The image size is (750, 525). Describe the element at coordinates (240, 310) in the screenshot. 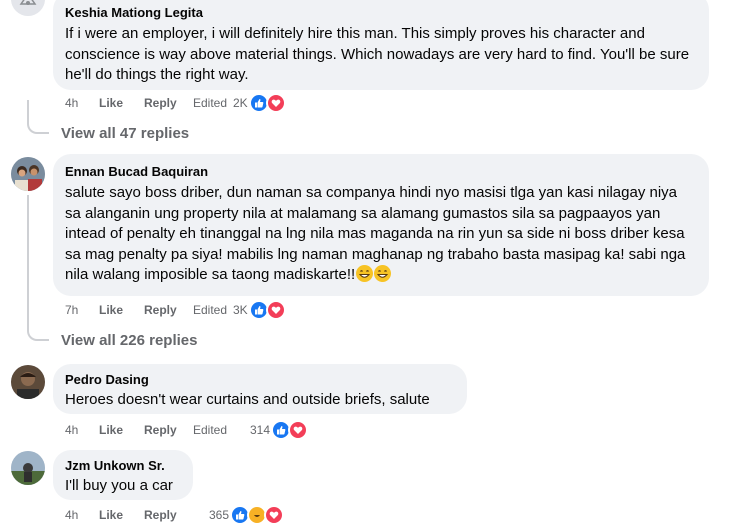

I see `reaction-count: 3K` at that location.